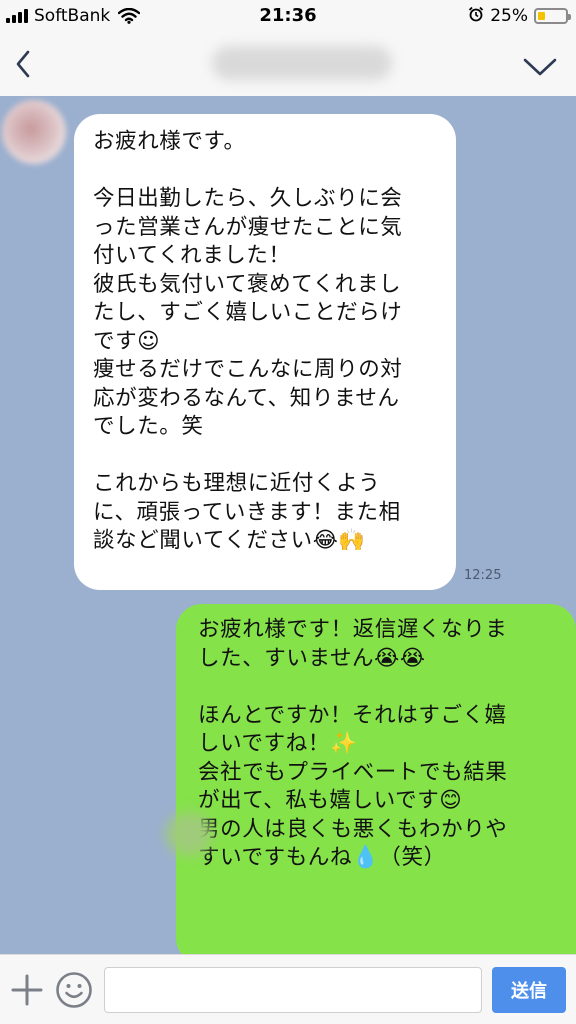 This screenshot has height=1024, width=576. I want to click on plus-icon, so click(27, 990).